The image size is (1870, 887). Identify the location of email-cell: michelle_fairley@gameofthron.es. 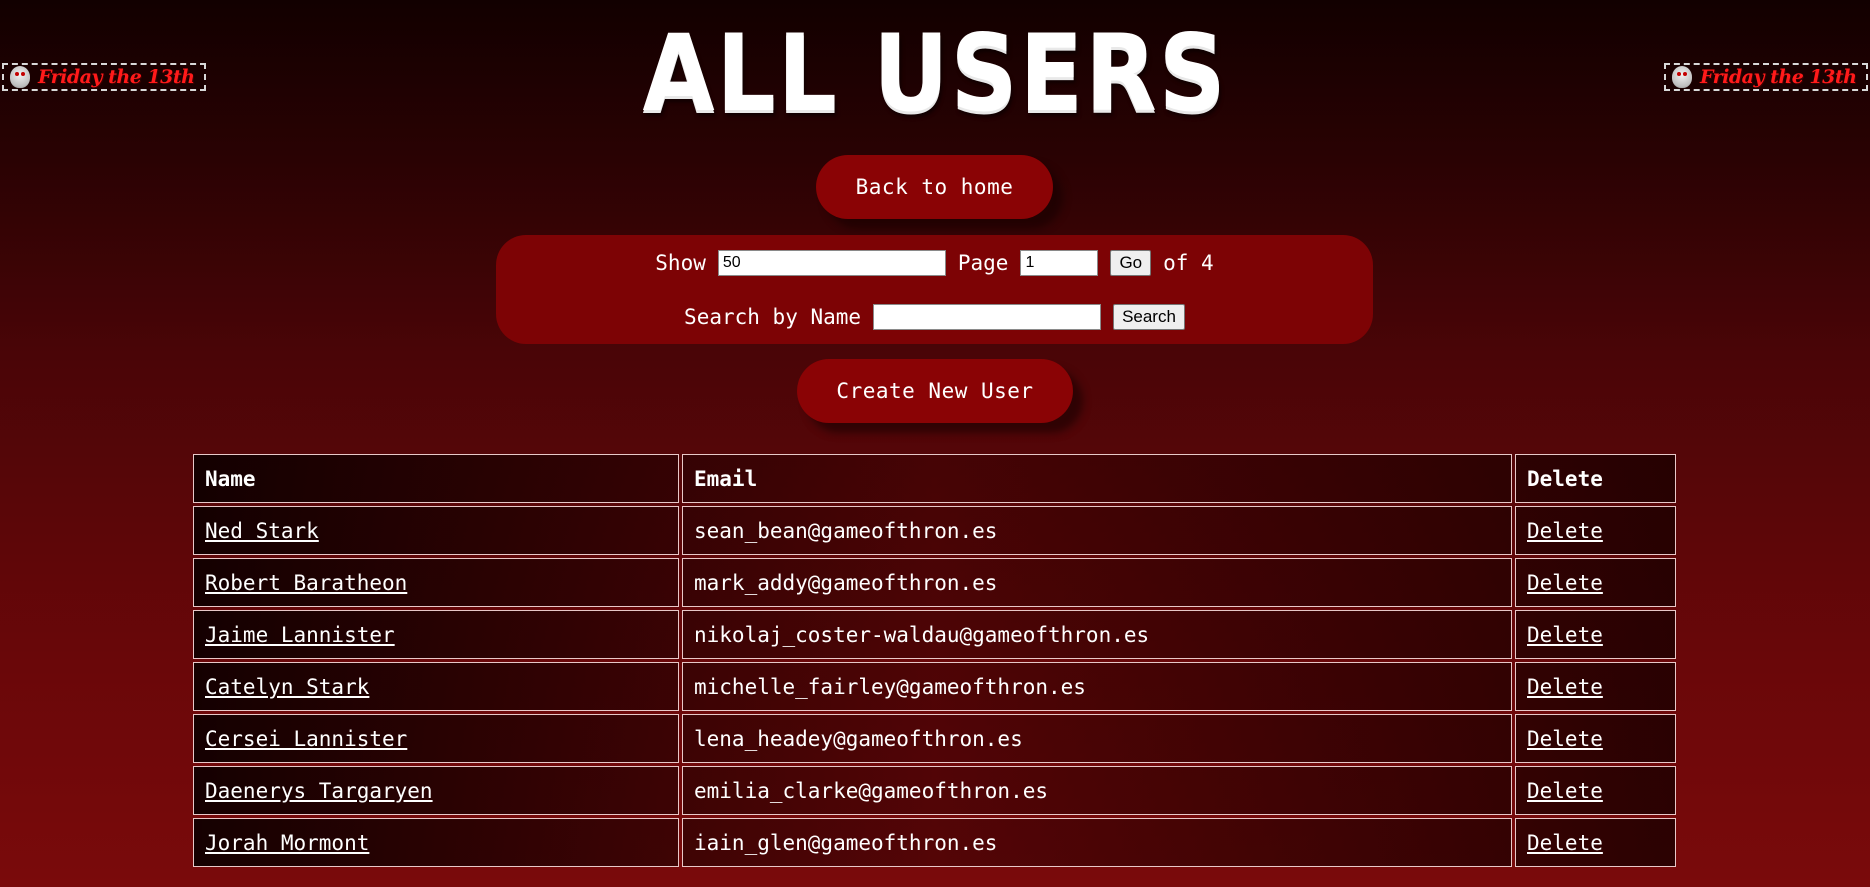
(1097, 686).